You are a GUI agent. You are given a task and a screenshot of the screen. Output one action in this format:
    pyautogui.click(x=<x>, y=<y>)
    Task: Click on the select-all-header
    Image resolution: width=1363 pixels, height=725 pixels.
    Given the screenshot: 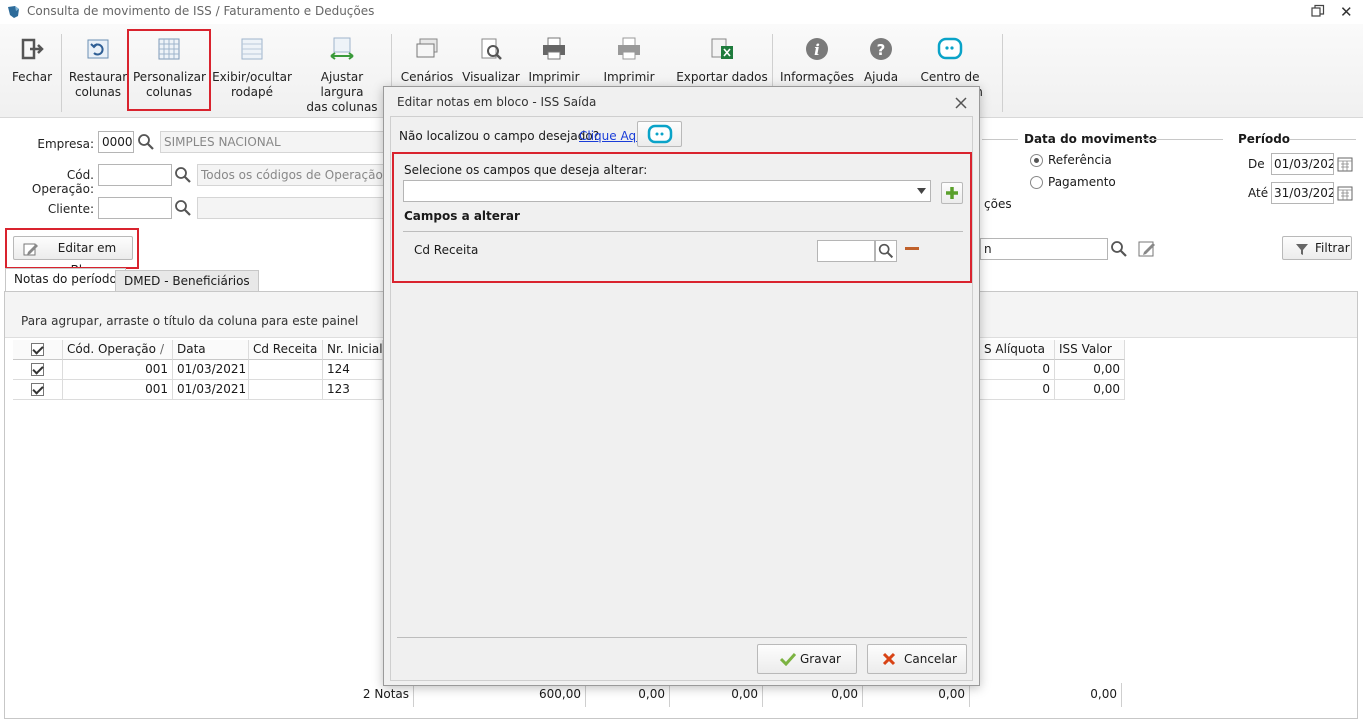 What is the action you would take?
    pyautogui.click(x=38, y=350)
    